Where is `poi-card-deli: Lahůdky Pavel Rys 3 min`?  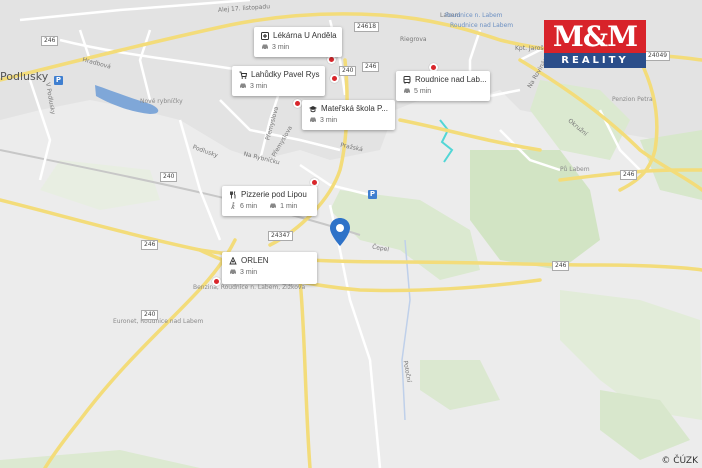 poi-card-deli: Lahůdky Pavel Rys 3 min is located at coordinates (278, 81).